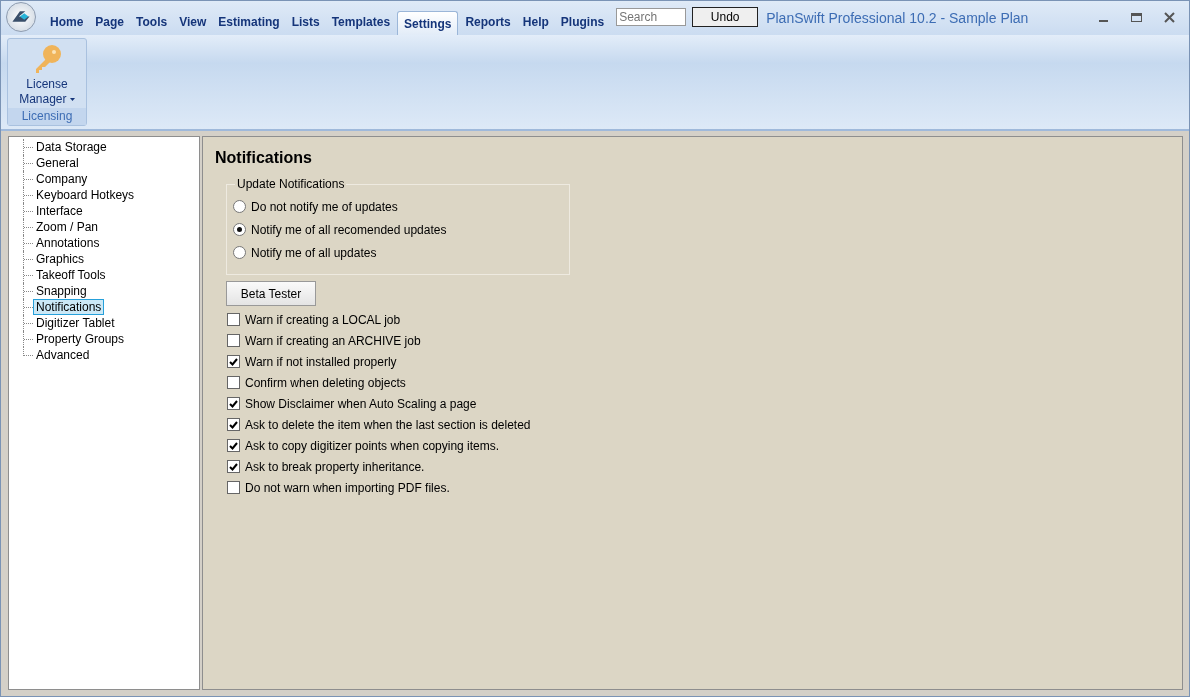 This screenshot has width=1190, height=697. I want to click on group-label: Update Notifications, so click(291, 184).